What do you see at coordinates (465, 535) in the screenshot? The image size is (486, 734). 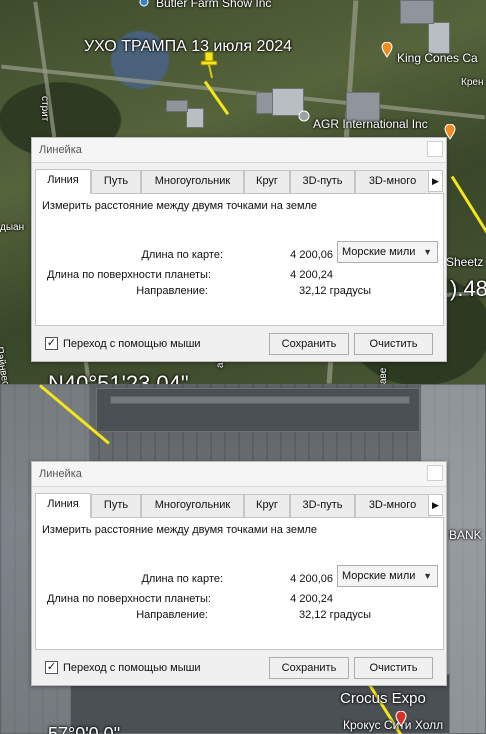 I see `place-label-bank: BANK` at bounding box center [465, 535].